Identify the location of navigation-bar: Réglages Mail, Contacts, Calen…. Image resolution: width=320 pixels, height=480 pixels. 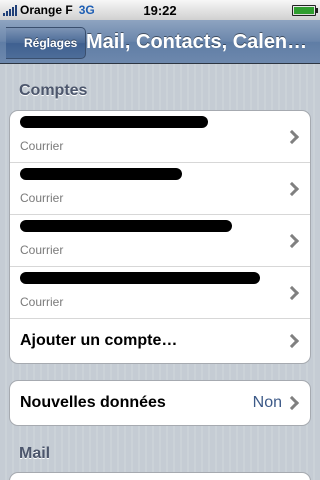
(160, 42).